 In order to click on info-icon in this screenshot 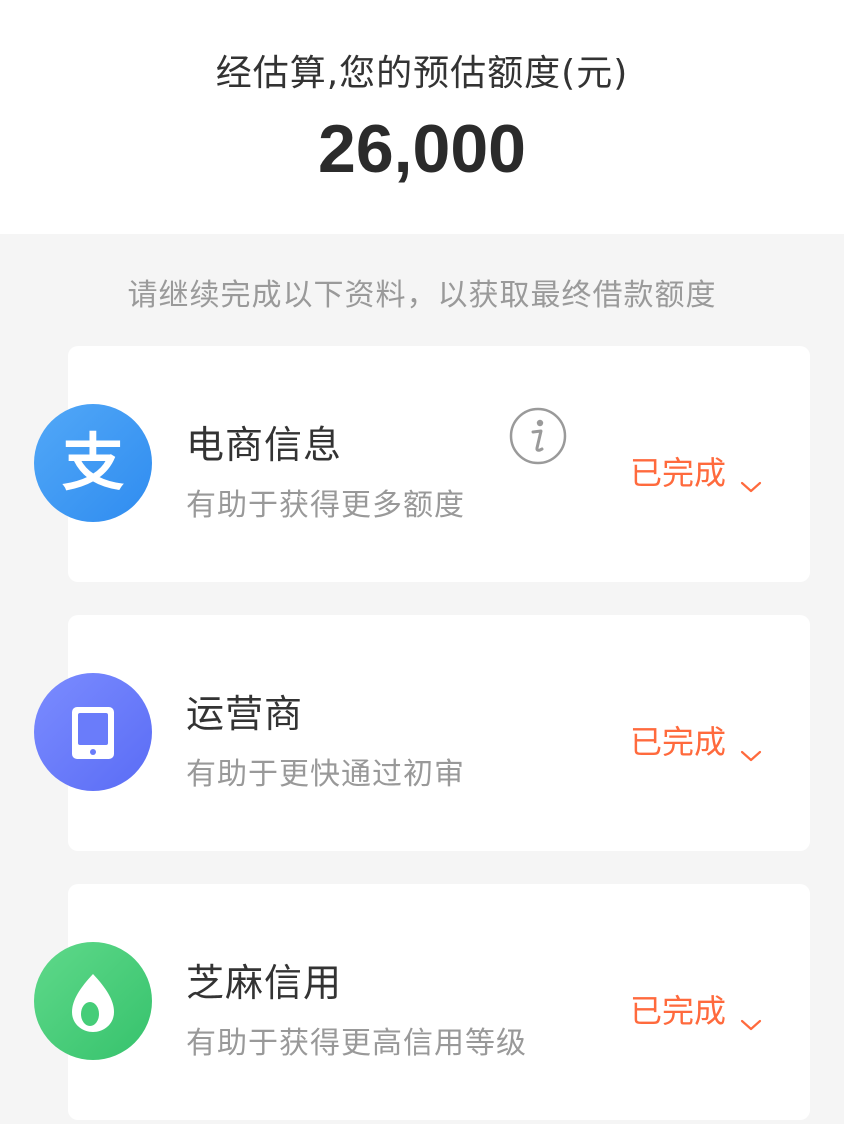, I will do `click(538, 436)`.